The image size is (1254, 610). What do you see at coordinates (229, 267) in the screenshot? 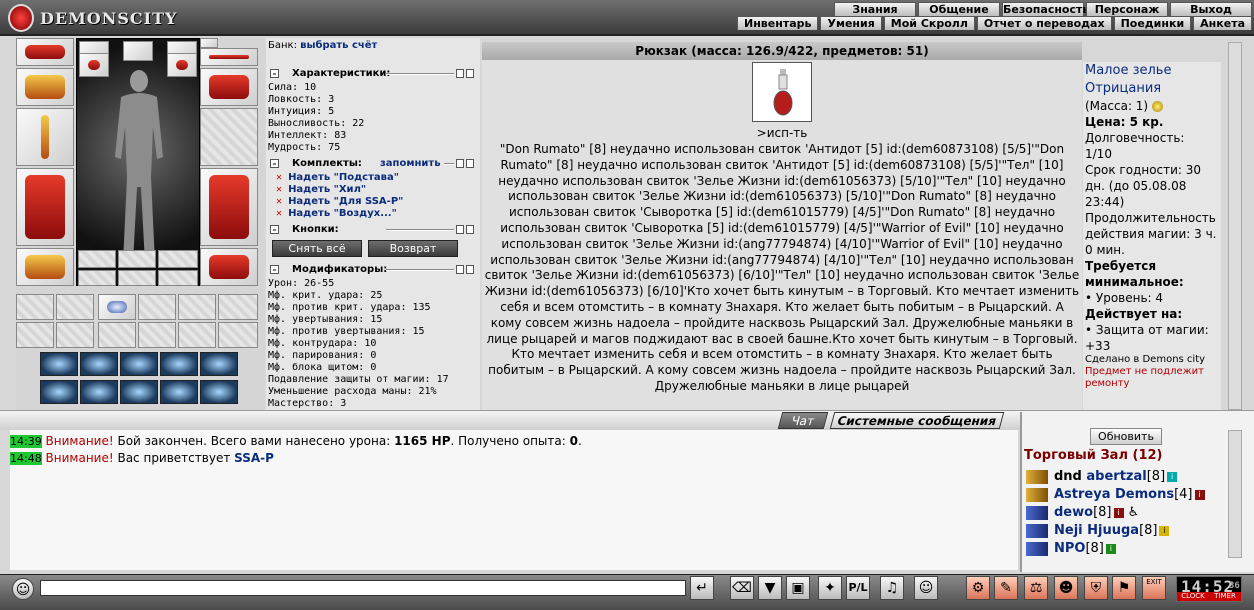
I see `boots-slot` at bounding box center [229, 267].